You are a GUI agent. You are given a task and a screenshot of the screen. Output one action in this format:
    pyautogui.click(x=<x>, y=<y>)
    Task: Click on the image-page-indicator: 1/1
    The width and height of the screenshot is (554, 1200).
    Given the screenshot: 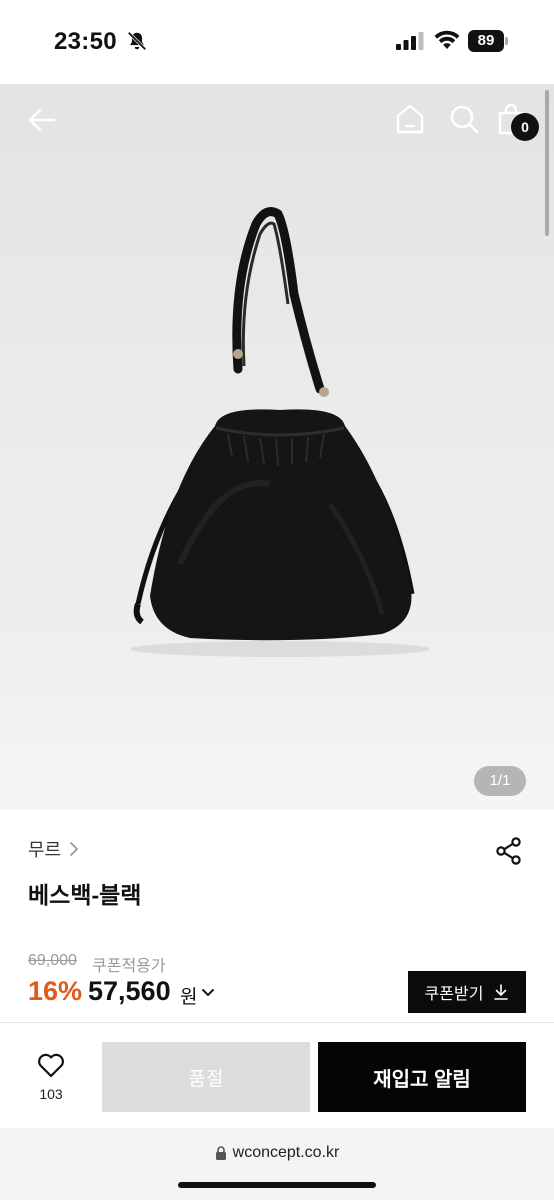 What is the action you would take?
    pyautogui.click(x=500, y=781)
    